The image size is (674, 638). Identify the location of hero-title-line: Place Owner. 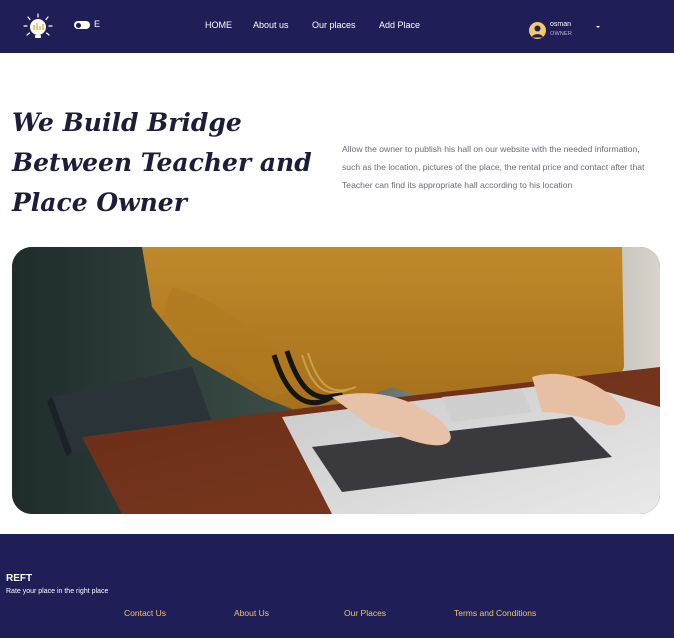
(99, 202).